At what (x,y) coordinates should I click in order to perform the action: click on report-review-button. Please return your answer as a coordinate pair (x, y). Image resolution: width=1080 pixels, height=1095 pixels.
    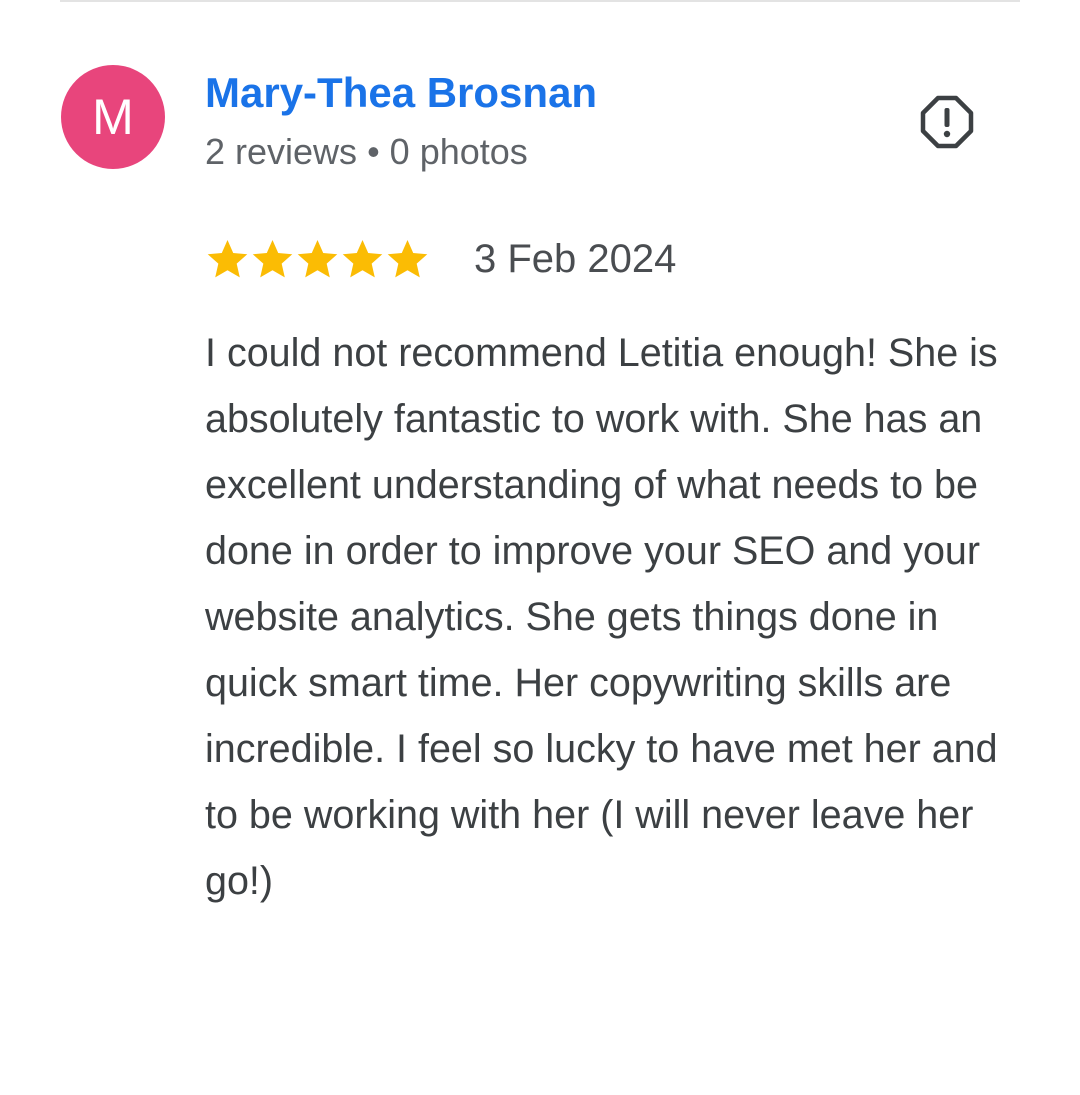
    Looking at the image, I should click on (947, 122).